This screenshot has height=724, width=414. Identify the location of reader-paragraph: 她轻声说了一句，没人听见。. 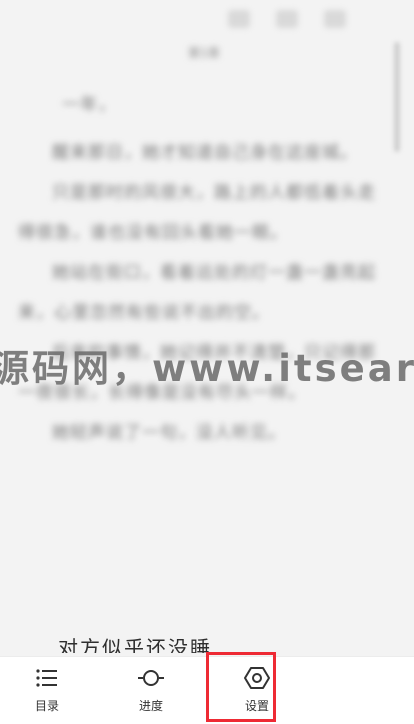
(169, 433).